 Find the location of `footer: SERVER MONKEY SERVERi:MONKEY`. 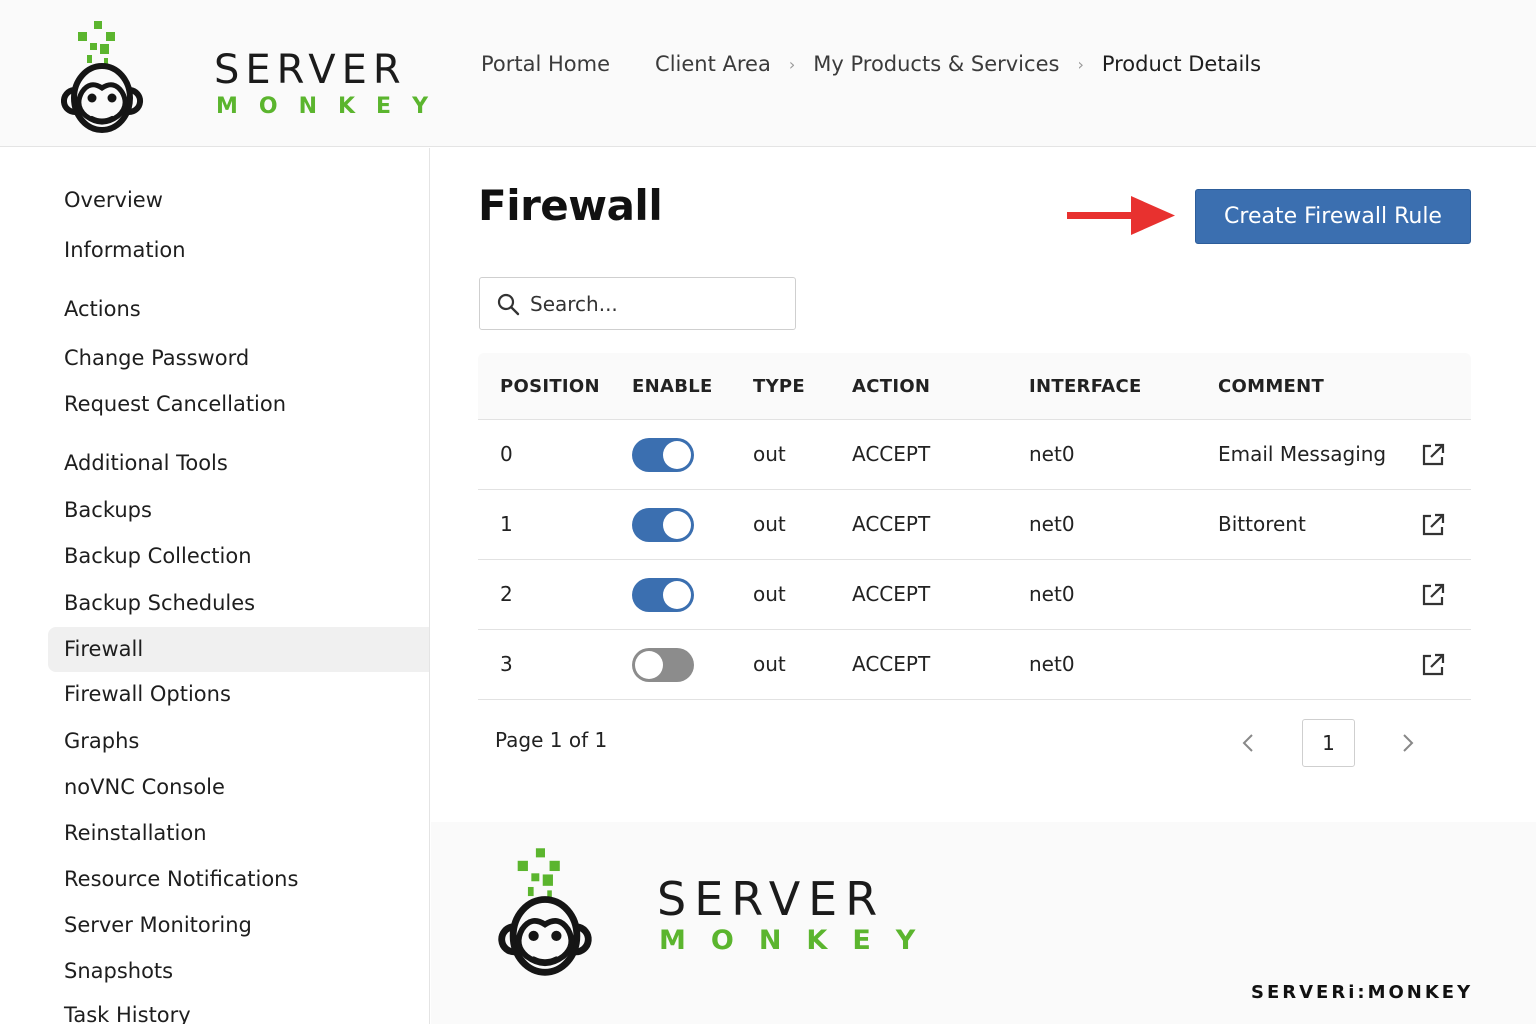

footer: SERVER MONKEY SERVERi:MONKEY is located at coordinates (983, 923).